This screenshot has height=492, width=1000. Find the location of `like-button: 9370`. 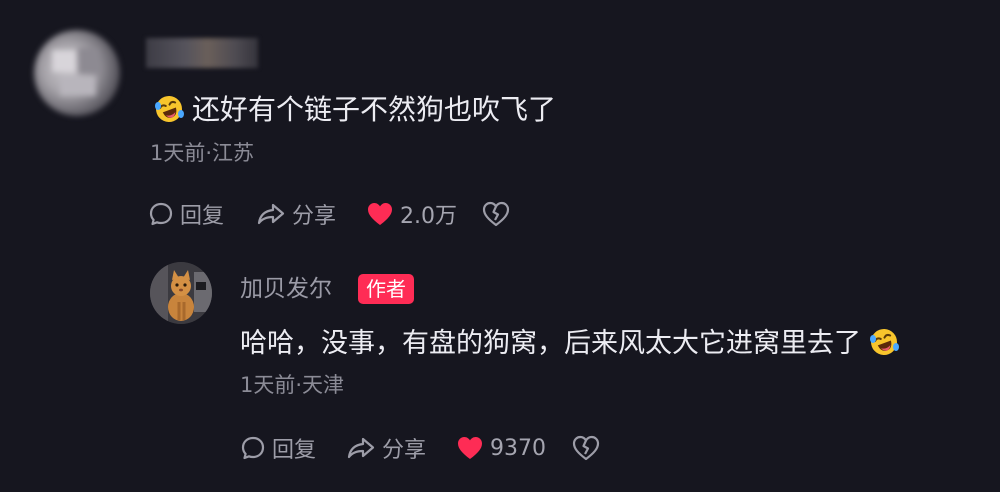

like-button: 9370 is located at coordinates (514, 448).